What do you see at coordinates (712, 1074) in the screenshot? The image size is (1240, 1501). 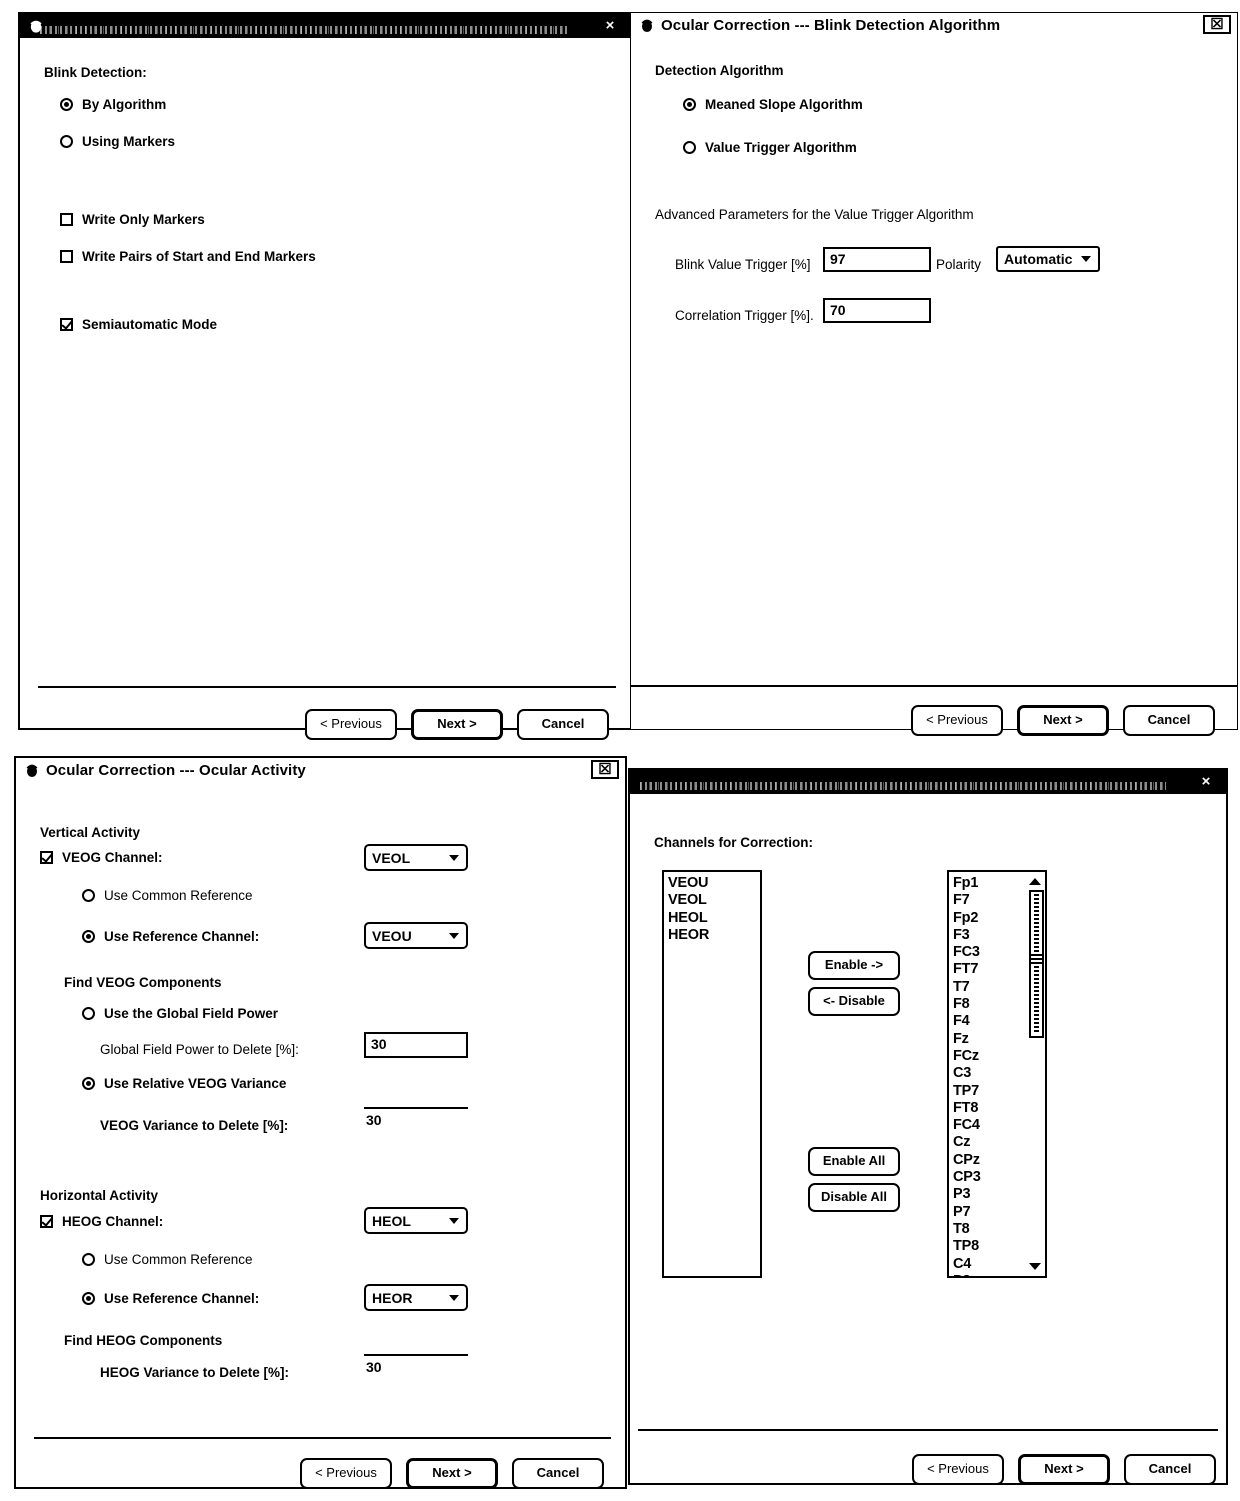 I see `disabled-channels-listbox: VEOU VEOL HEOL HEOR` at bounding box center [712, 1074].